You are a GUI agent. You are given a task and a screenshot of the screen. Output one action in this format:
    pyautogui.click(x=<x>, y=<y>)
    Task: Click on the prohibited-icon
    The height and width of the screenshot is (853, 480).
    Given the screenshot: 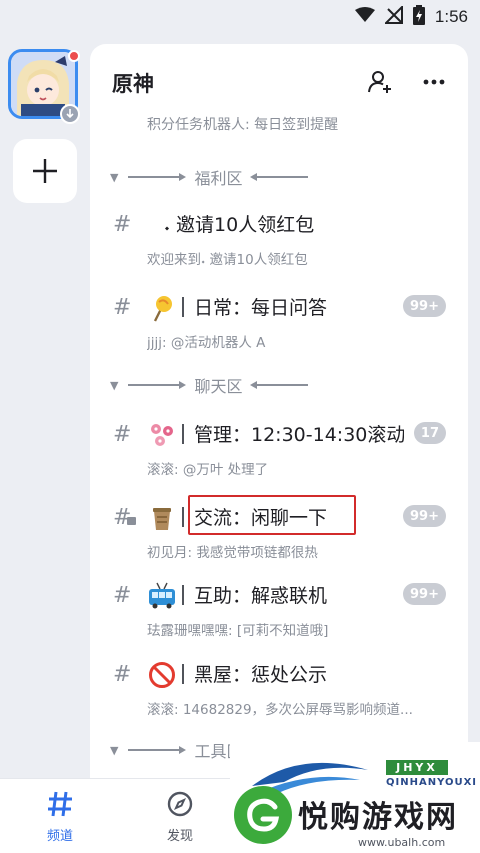 What is the action you would take?
    pyautogui.click(x=162, y=675)
    